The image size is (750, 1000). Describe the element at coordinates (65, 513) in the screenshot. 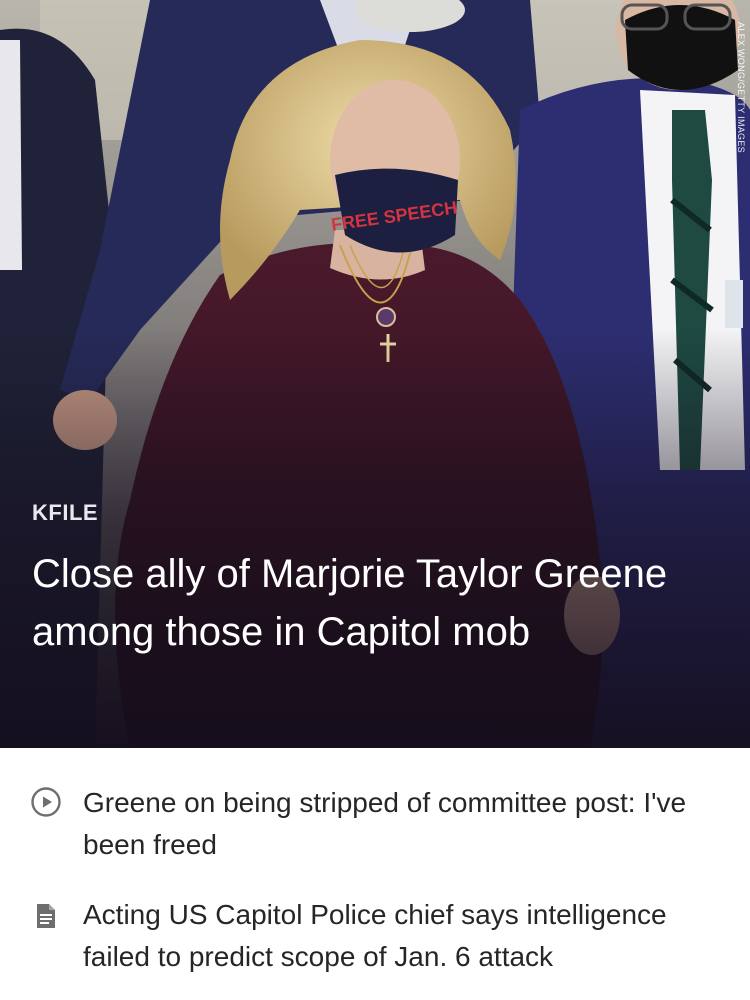

I see `section-label: KFILE` at that location.